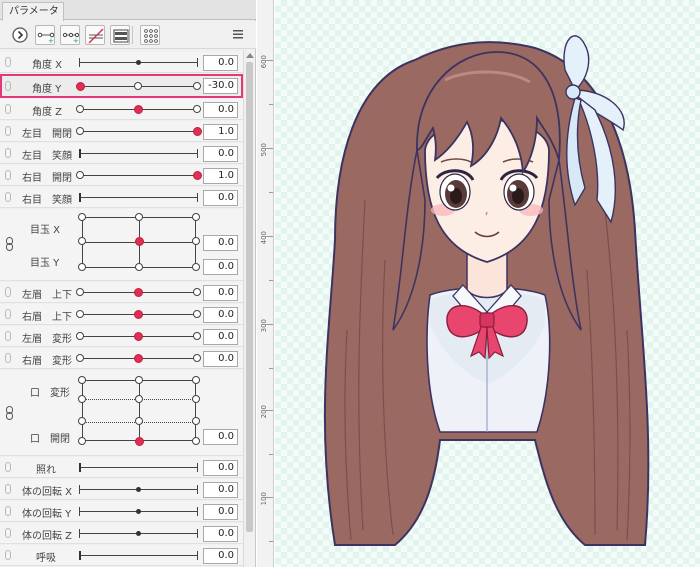  I want to click on param-group-eyeball: 目玉 X 目玉 Y 0.0 0.0, so click(121, 245).